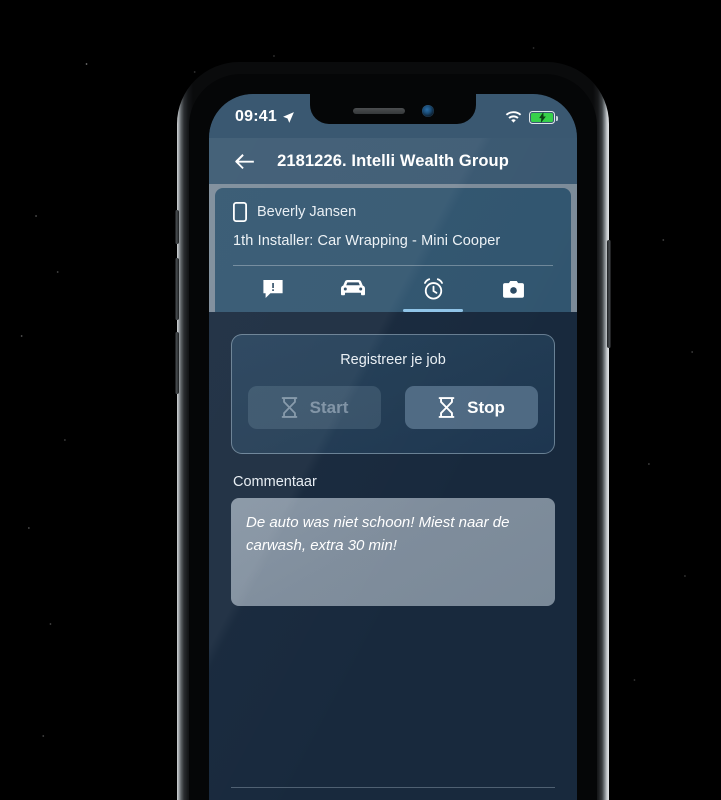 The image size is (721, 800). I want to click on tab-photos, so click(513, 289).